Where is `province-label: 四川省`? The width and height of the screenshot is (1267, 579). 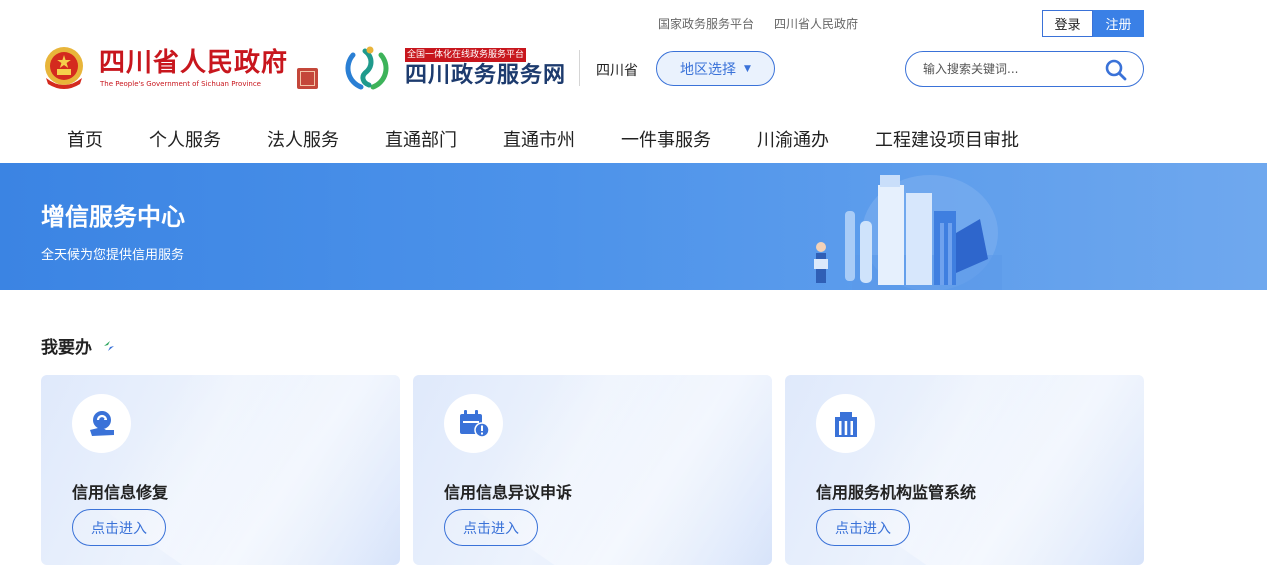 province-label: 四川省 is located at coordinates (617, 71).